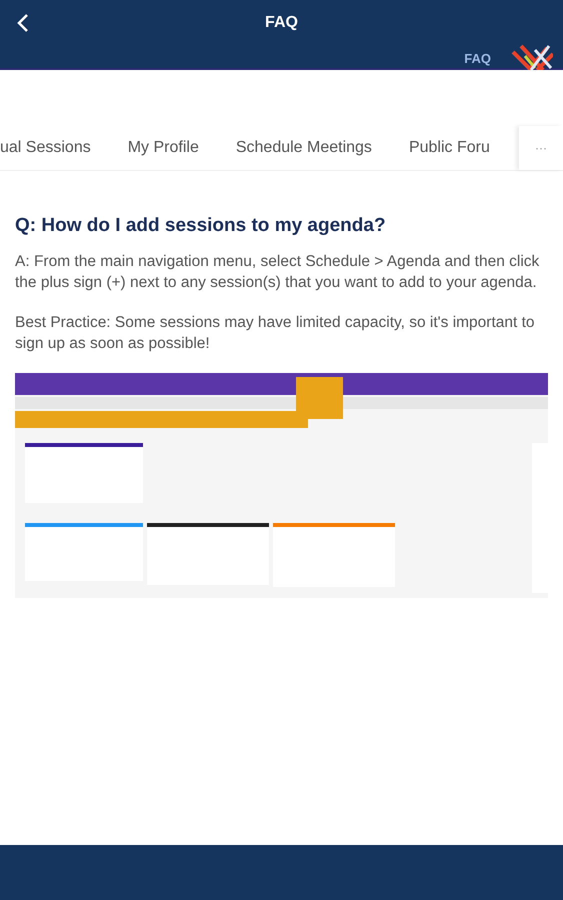 The width and height of the screenshot is (563, 900). Describe the element at coordinates (275, 333) in the screenshot. I see `faq-answer: Best Practice: Some sessions may have limited capacity, so it's important to sign up as soon as possible!` at that location.